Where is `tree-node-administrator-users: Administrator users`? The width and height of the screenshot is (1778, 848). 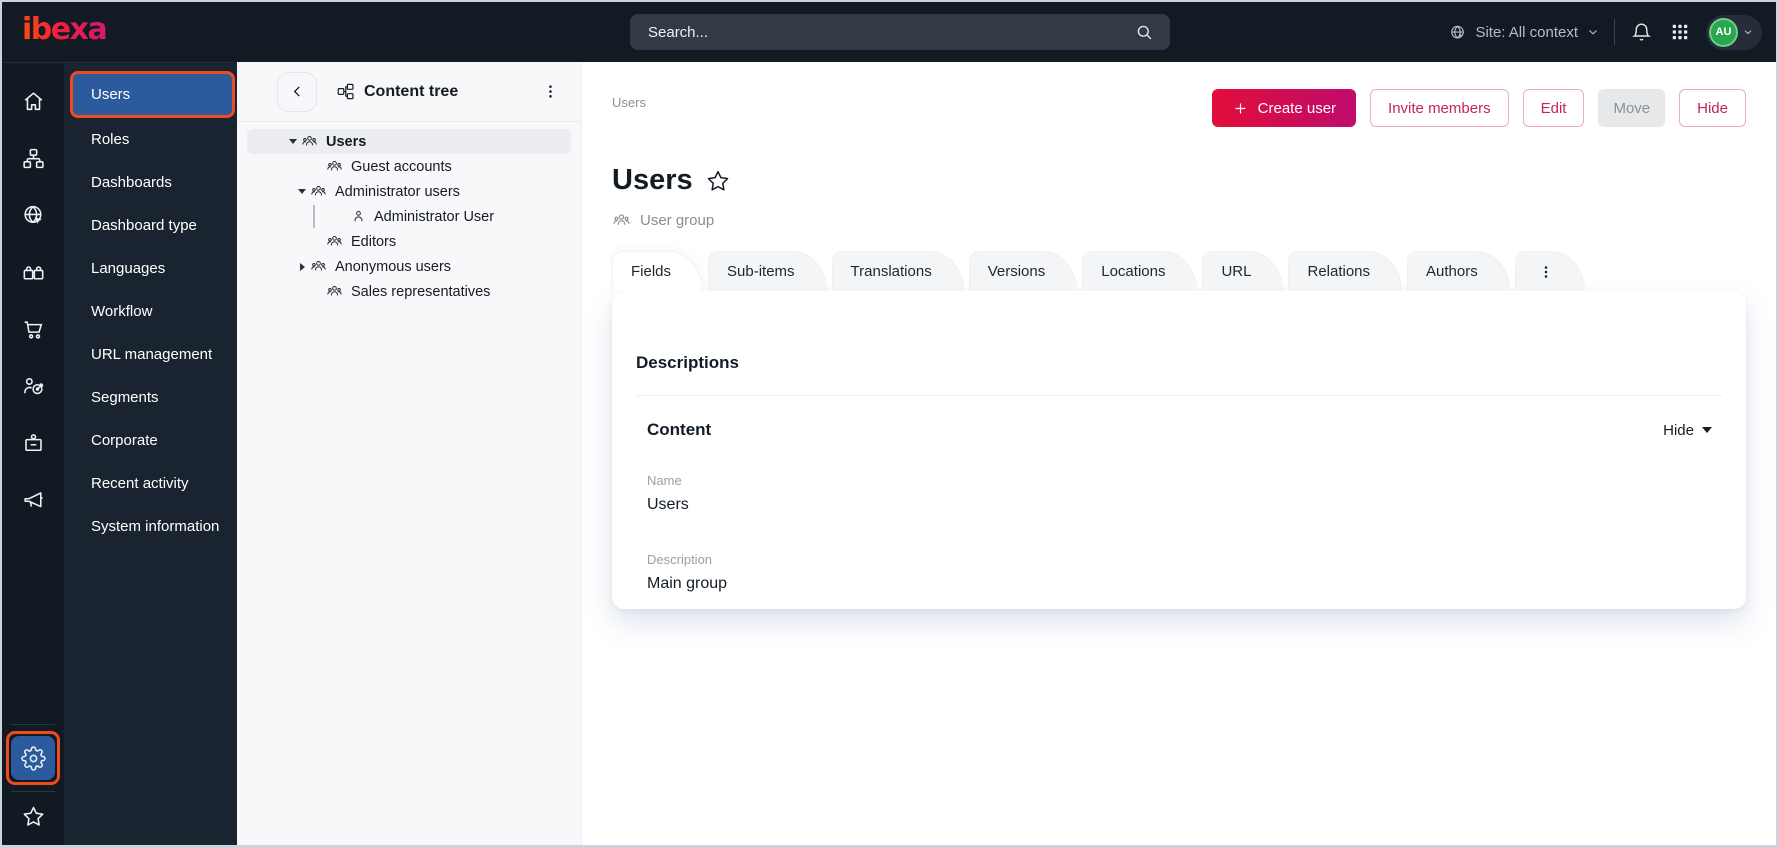
tree-node-administrator-users: Administrator users is located at coordinates (409, 191).